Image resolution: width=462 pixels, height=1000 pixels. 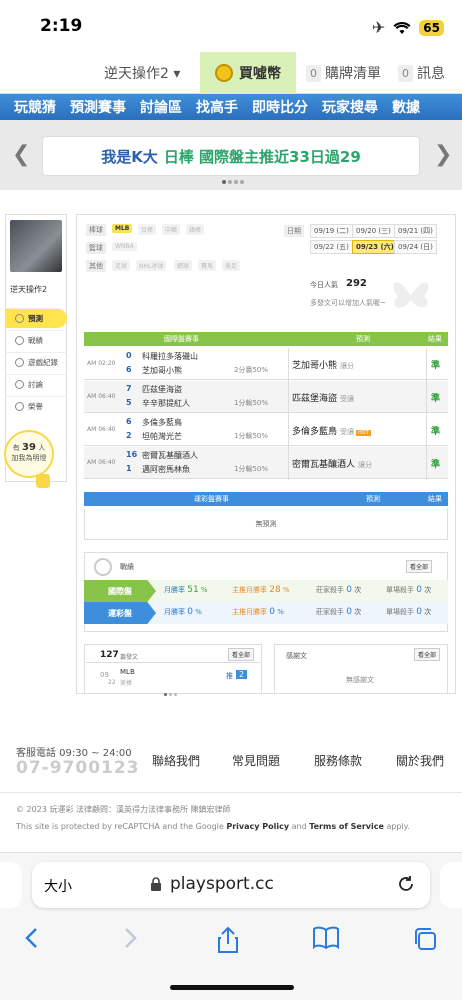 What do you see at coordinates (207, 265) in the screenshot?
I see `filter-horse: 賽馬` at bounding box center [207, 265].